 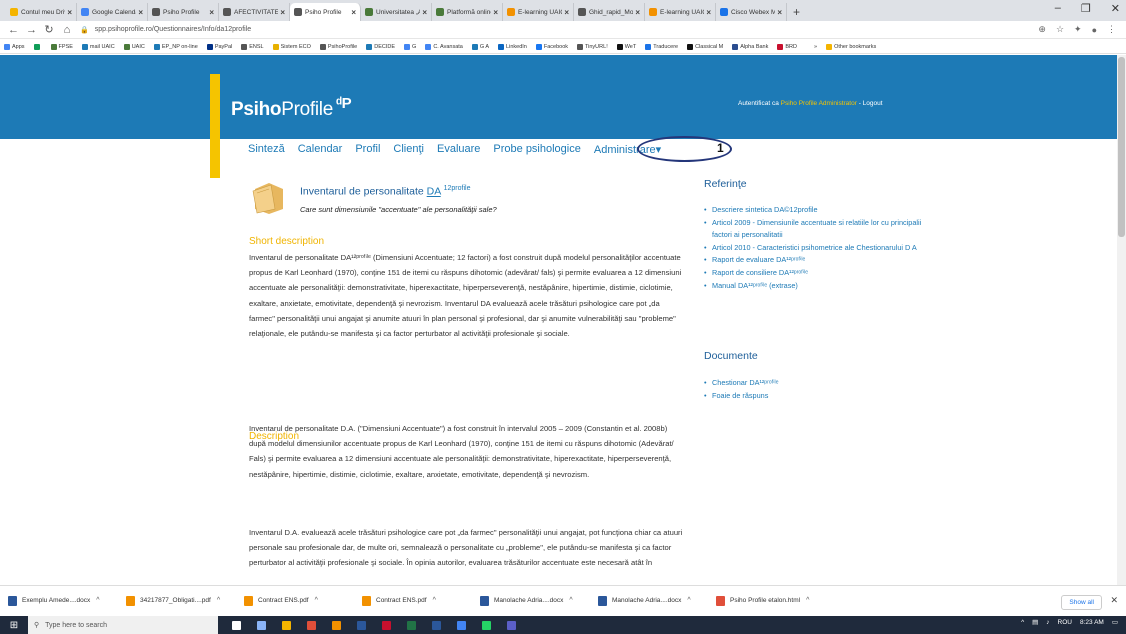 I want to click on bookmark-item: TinyURL!, so click(x=592, y=46).